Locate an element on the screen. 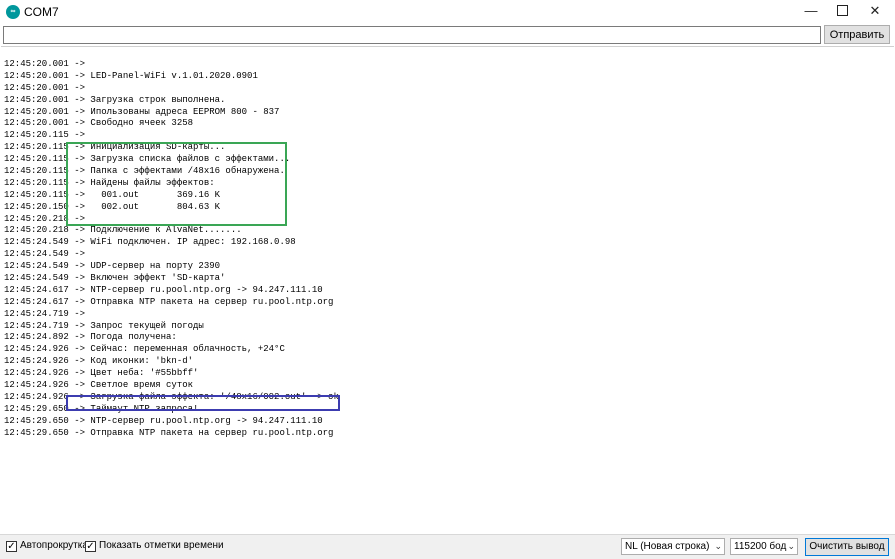 This screenshot has width=895, height=559. log-line: 12:45:20.115 -> is located at coordinates (45, 135).